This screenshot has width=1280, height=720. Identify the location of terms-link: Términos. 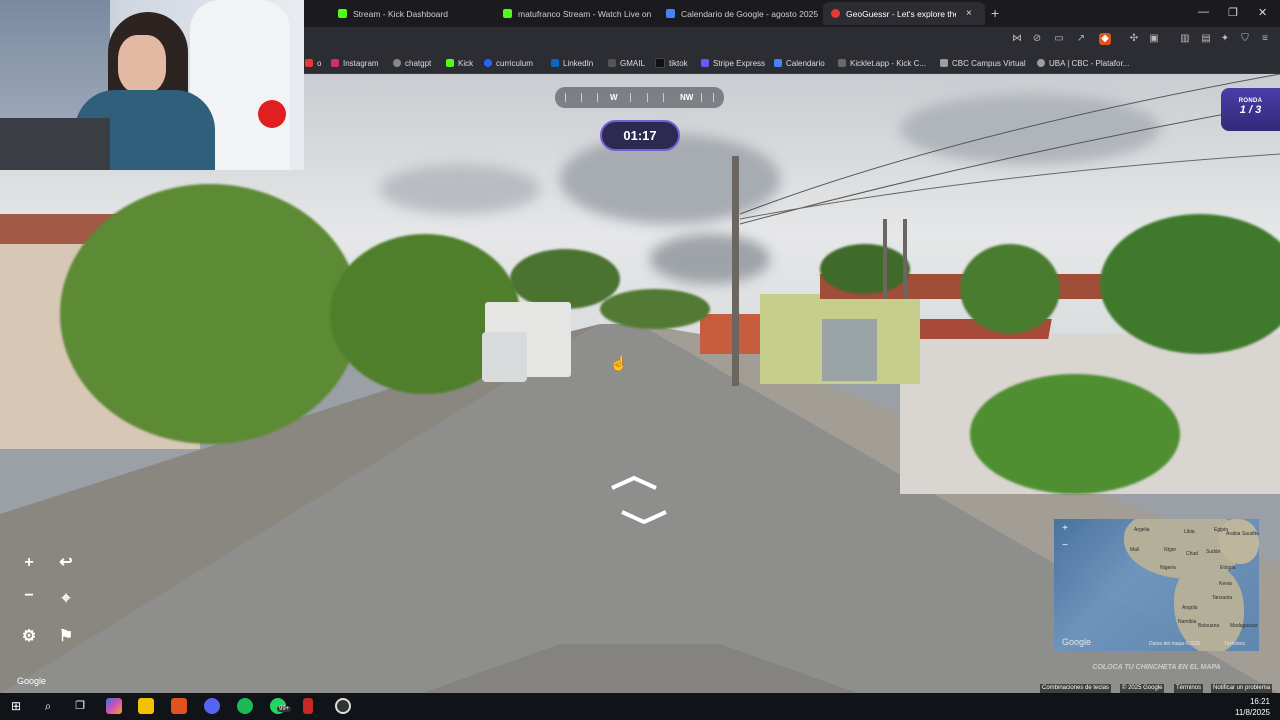
(1189, 688).